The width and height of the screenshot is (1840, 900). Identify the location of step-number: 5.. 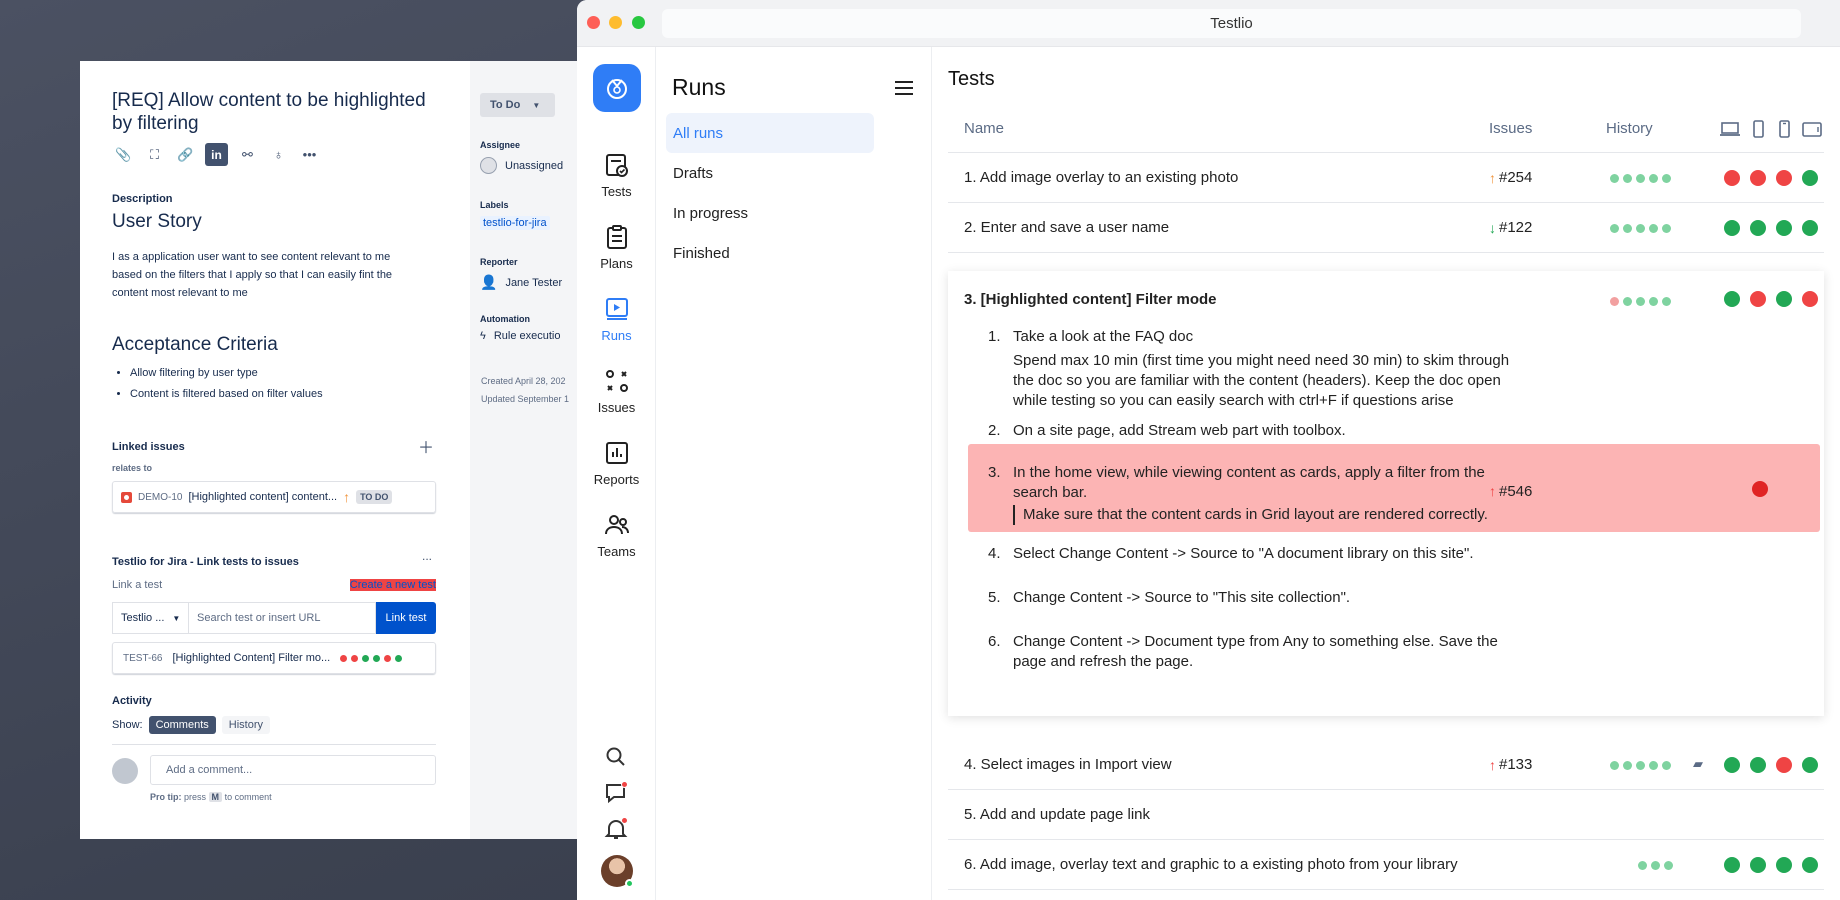
(994, 597).